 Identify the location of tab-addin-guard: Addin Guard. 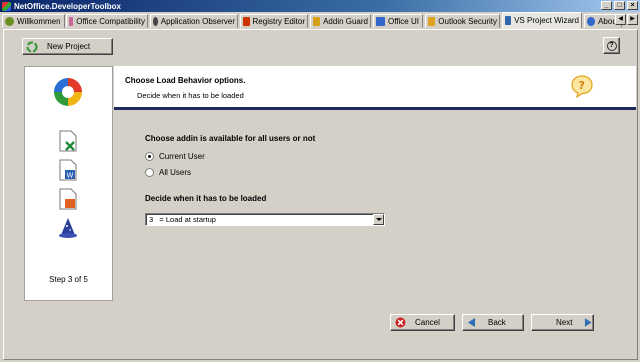
(340, 21).